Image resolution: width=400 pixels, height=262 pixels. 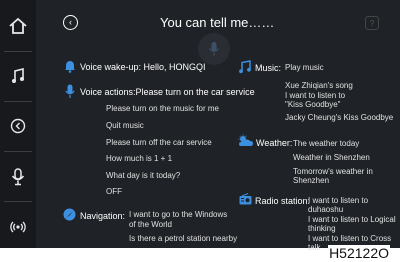 I want to click on voice-actions-phrase: How much is 1 + 1, so click(x=139, y=159).